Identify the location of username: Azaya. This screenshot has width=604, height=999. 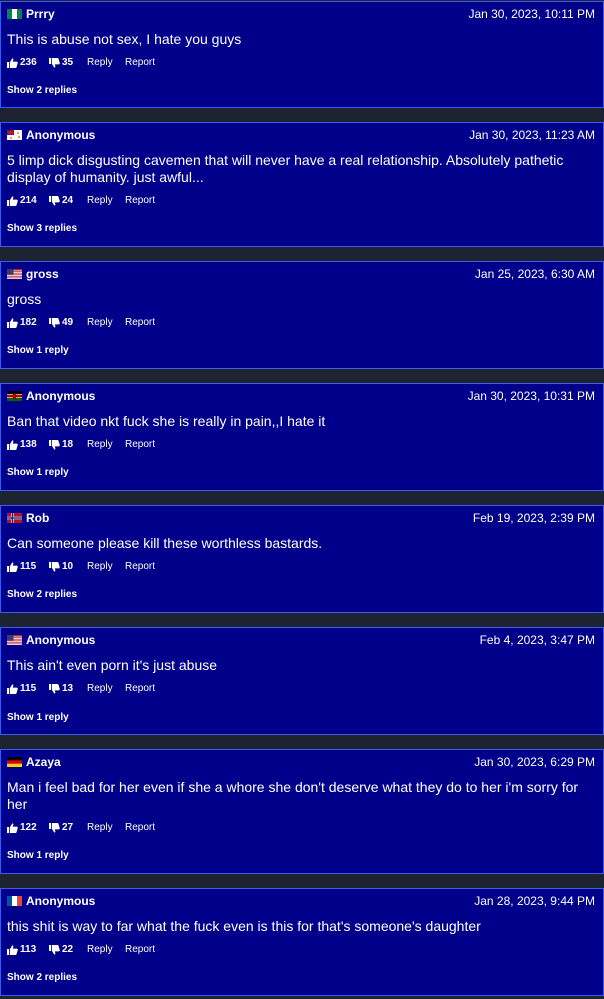
(43, 762).